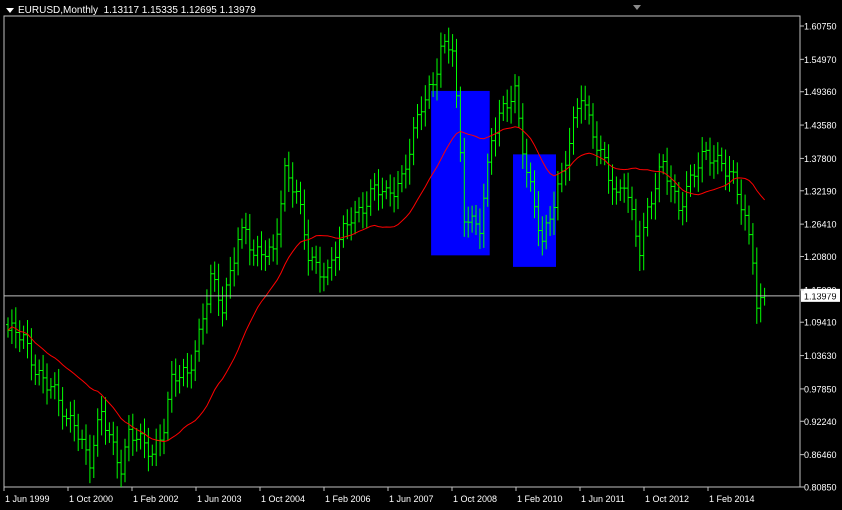 Image resolution: width=842 pixels, height=510 pixels. Describe the element at coordinates (667, 499) in the screenshot. I see `x-tick-label: 1 Oct 2012` at that location.